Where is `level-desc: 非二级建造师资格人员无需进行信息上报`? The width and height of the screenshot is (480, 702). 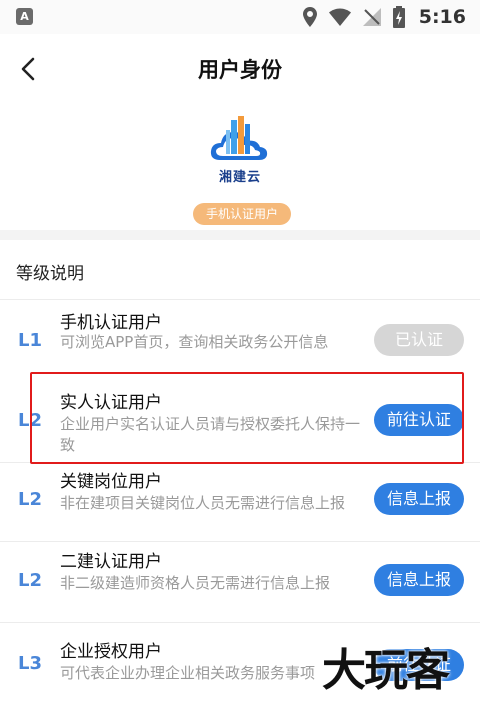 level-desc: 非二级建造师资格人员无需进行信息上报 is located at coordinates (195, 583).